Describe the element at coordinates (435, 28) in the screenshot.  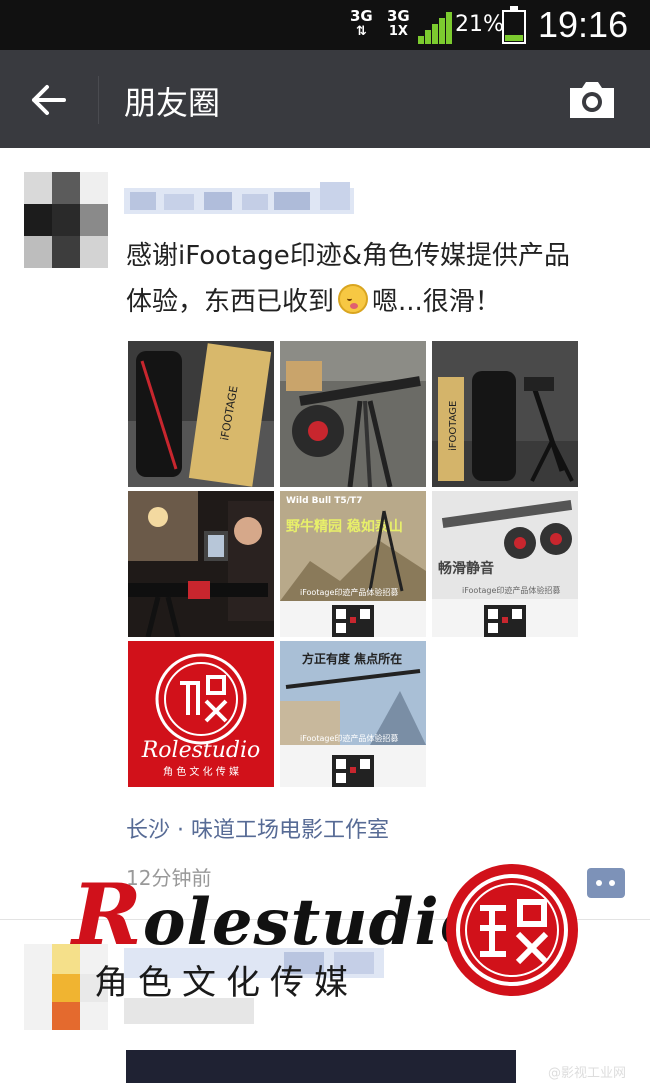
I see `signal-strength-icon` at that location.